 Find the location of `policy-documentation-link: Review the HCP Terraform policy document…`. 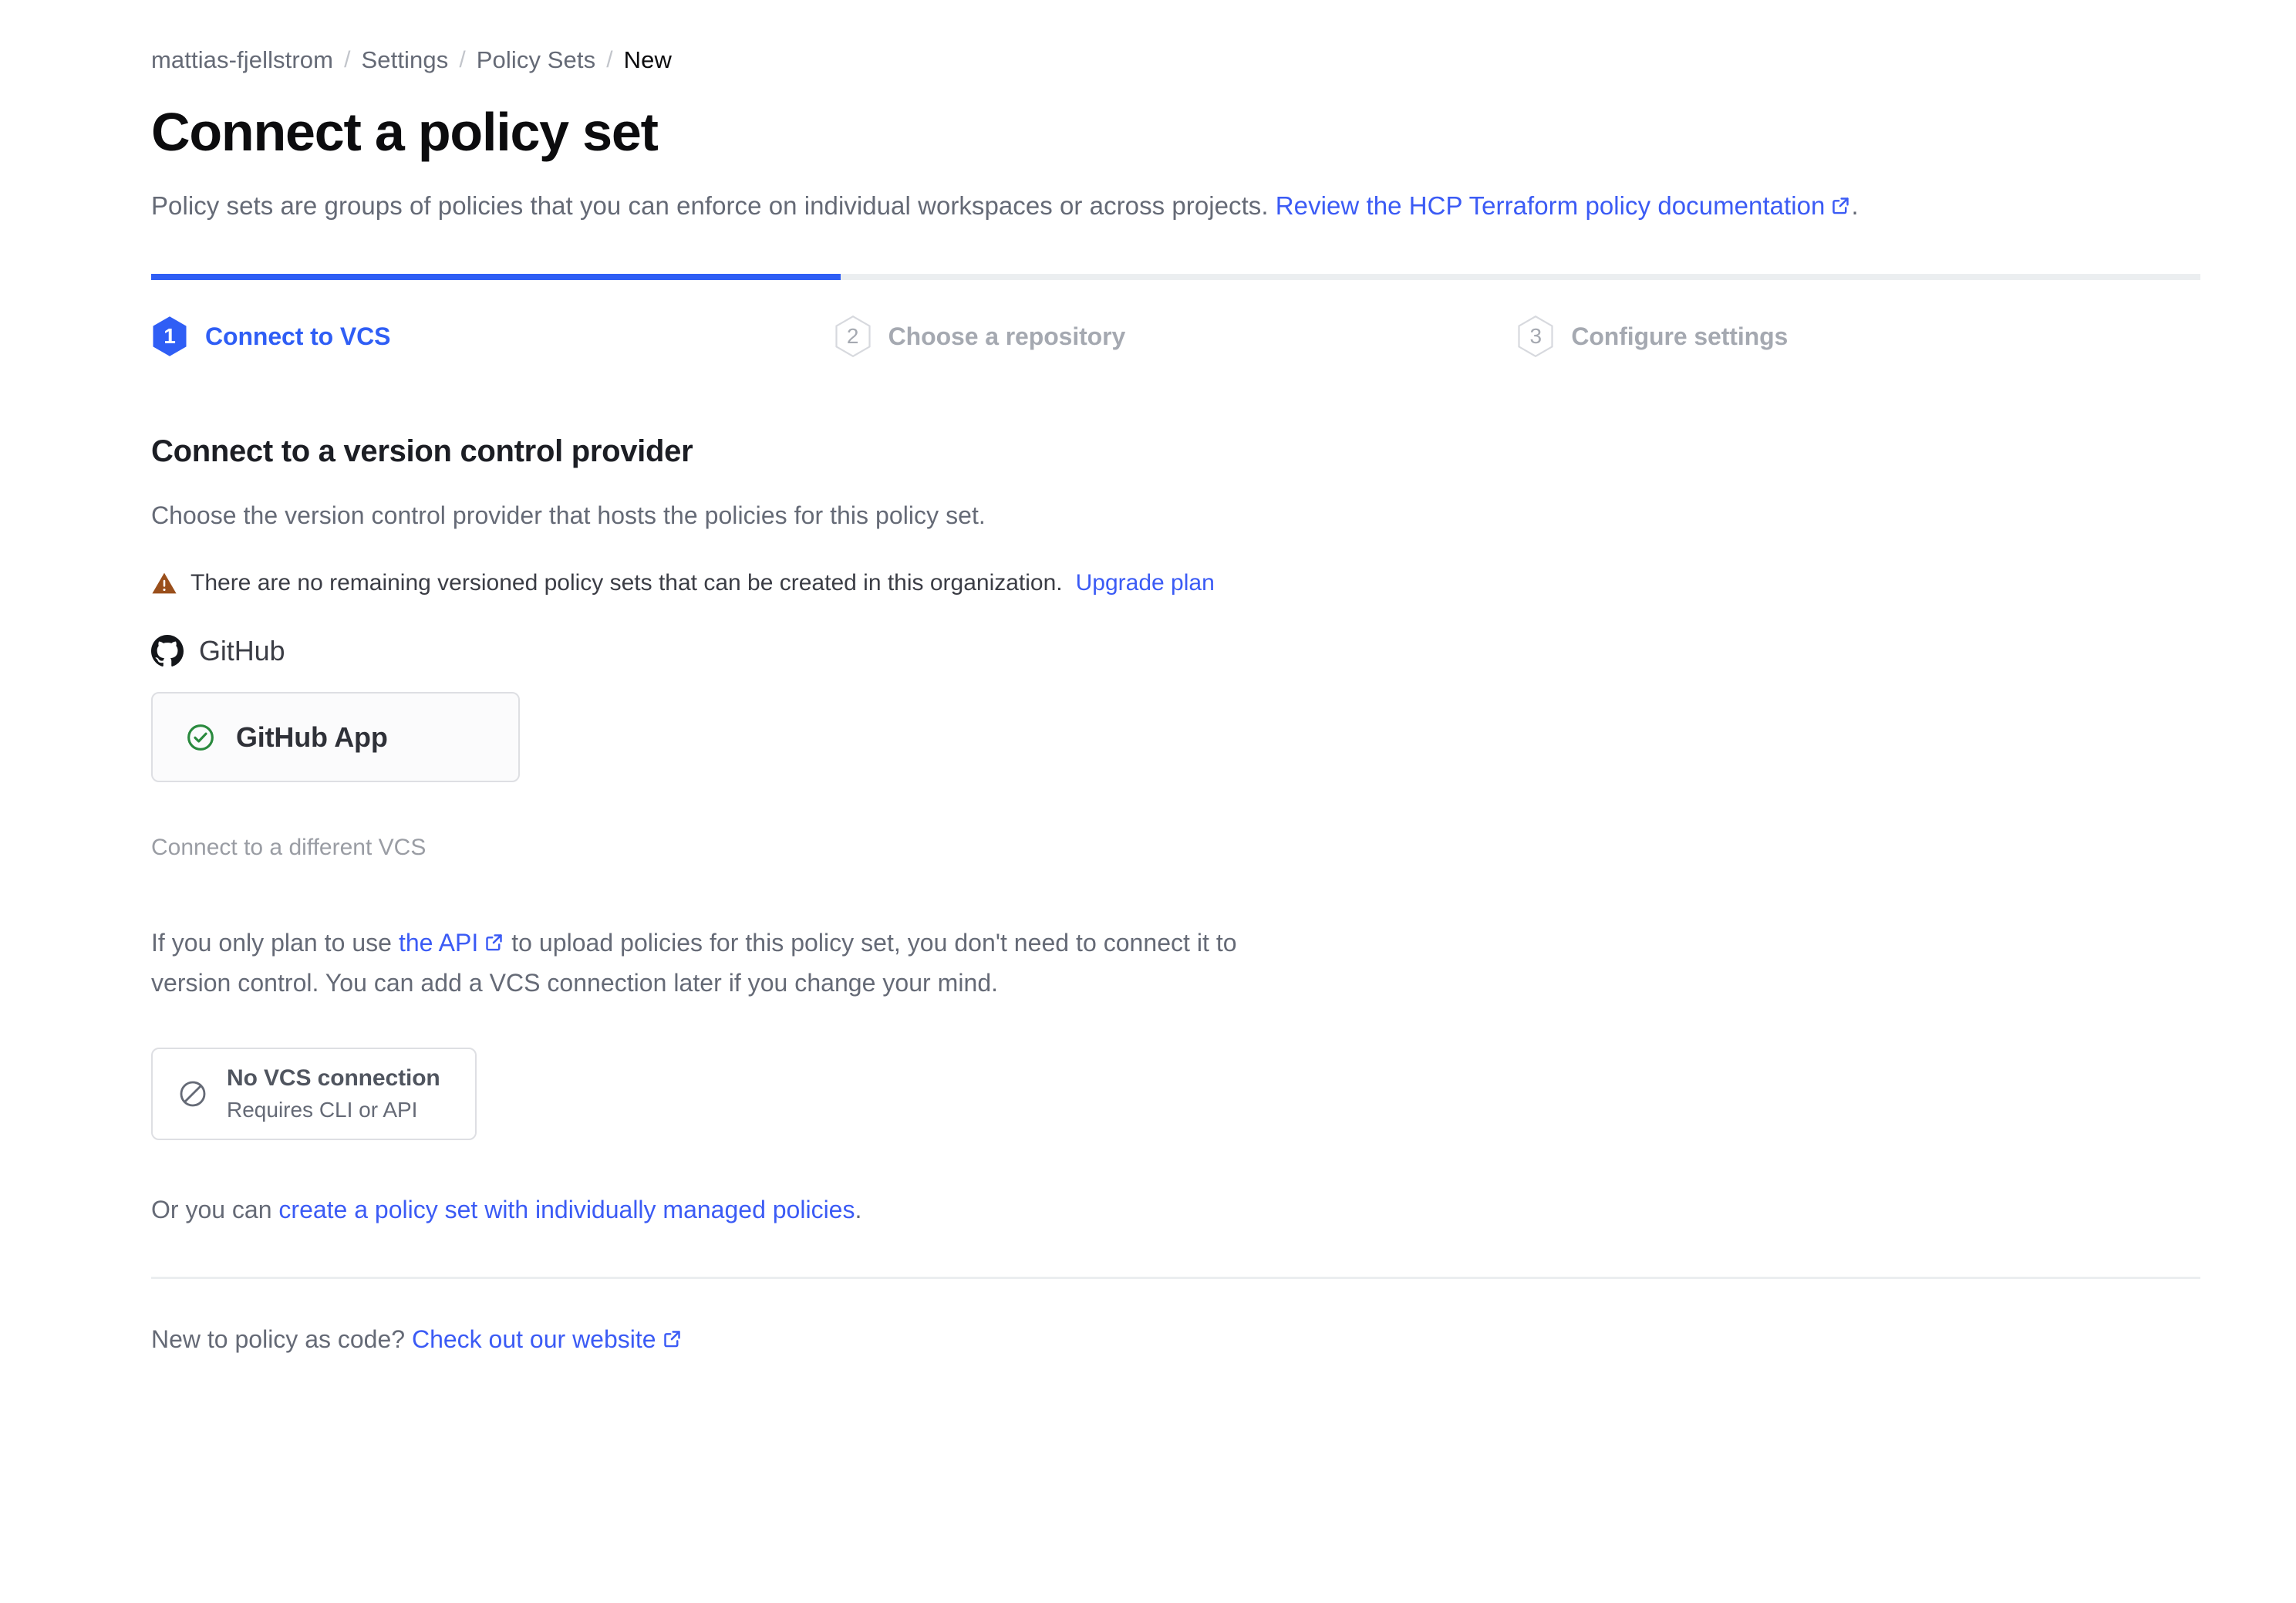

policy-documentation-link: Review the HCP Terraform policy document… is located at coordinates (1551, 205).